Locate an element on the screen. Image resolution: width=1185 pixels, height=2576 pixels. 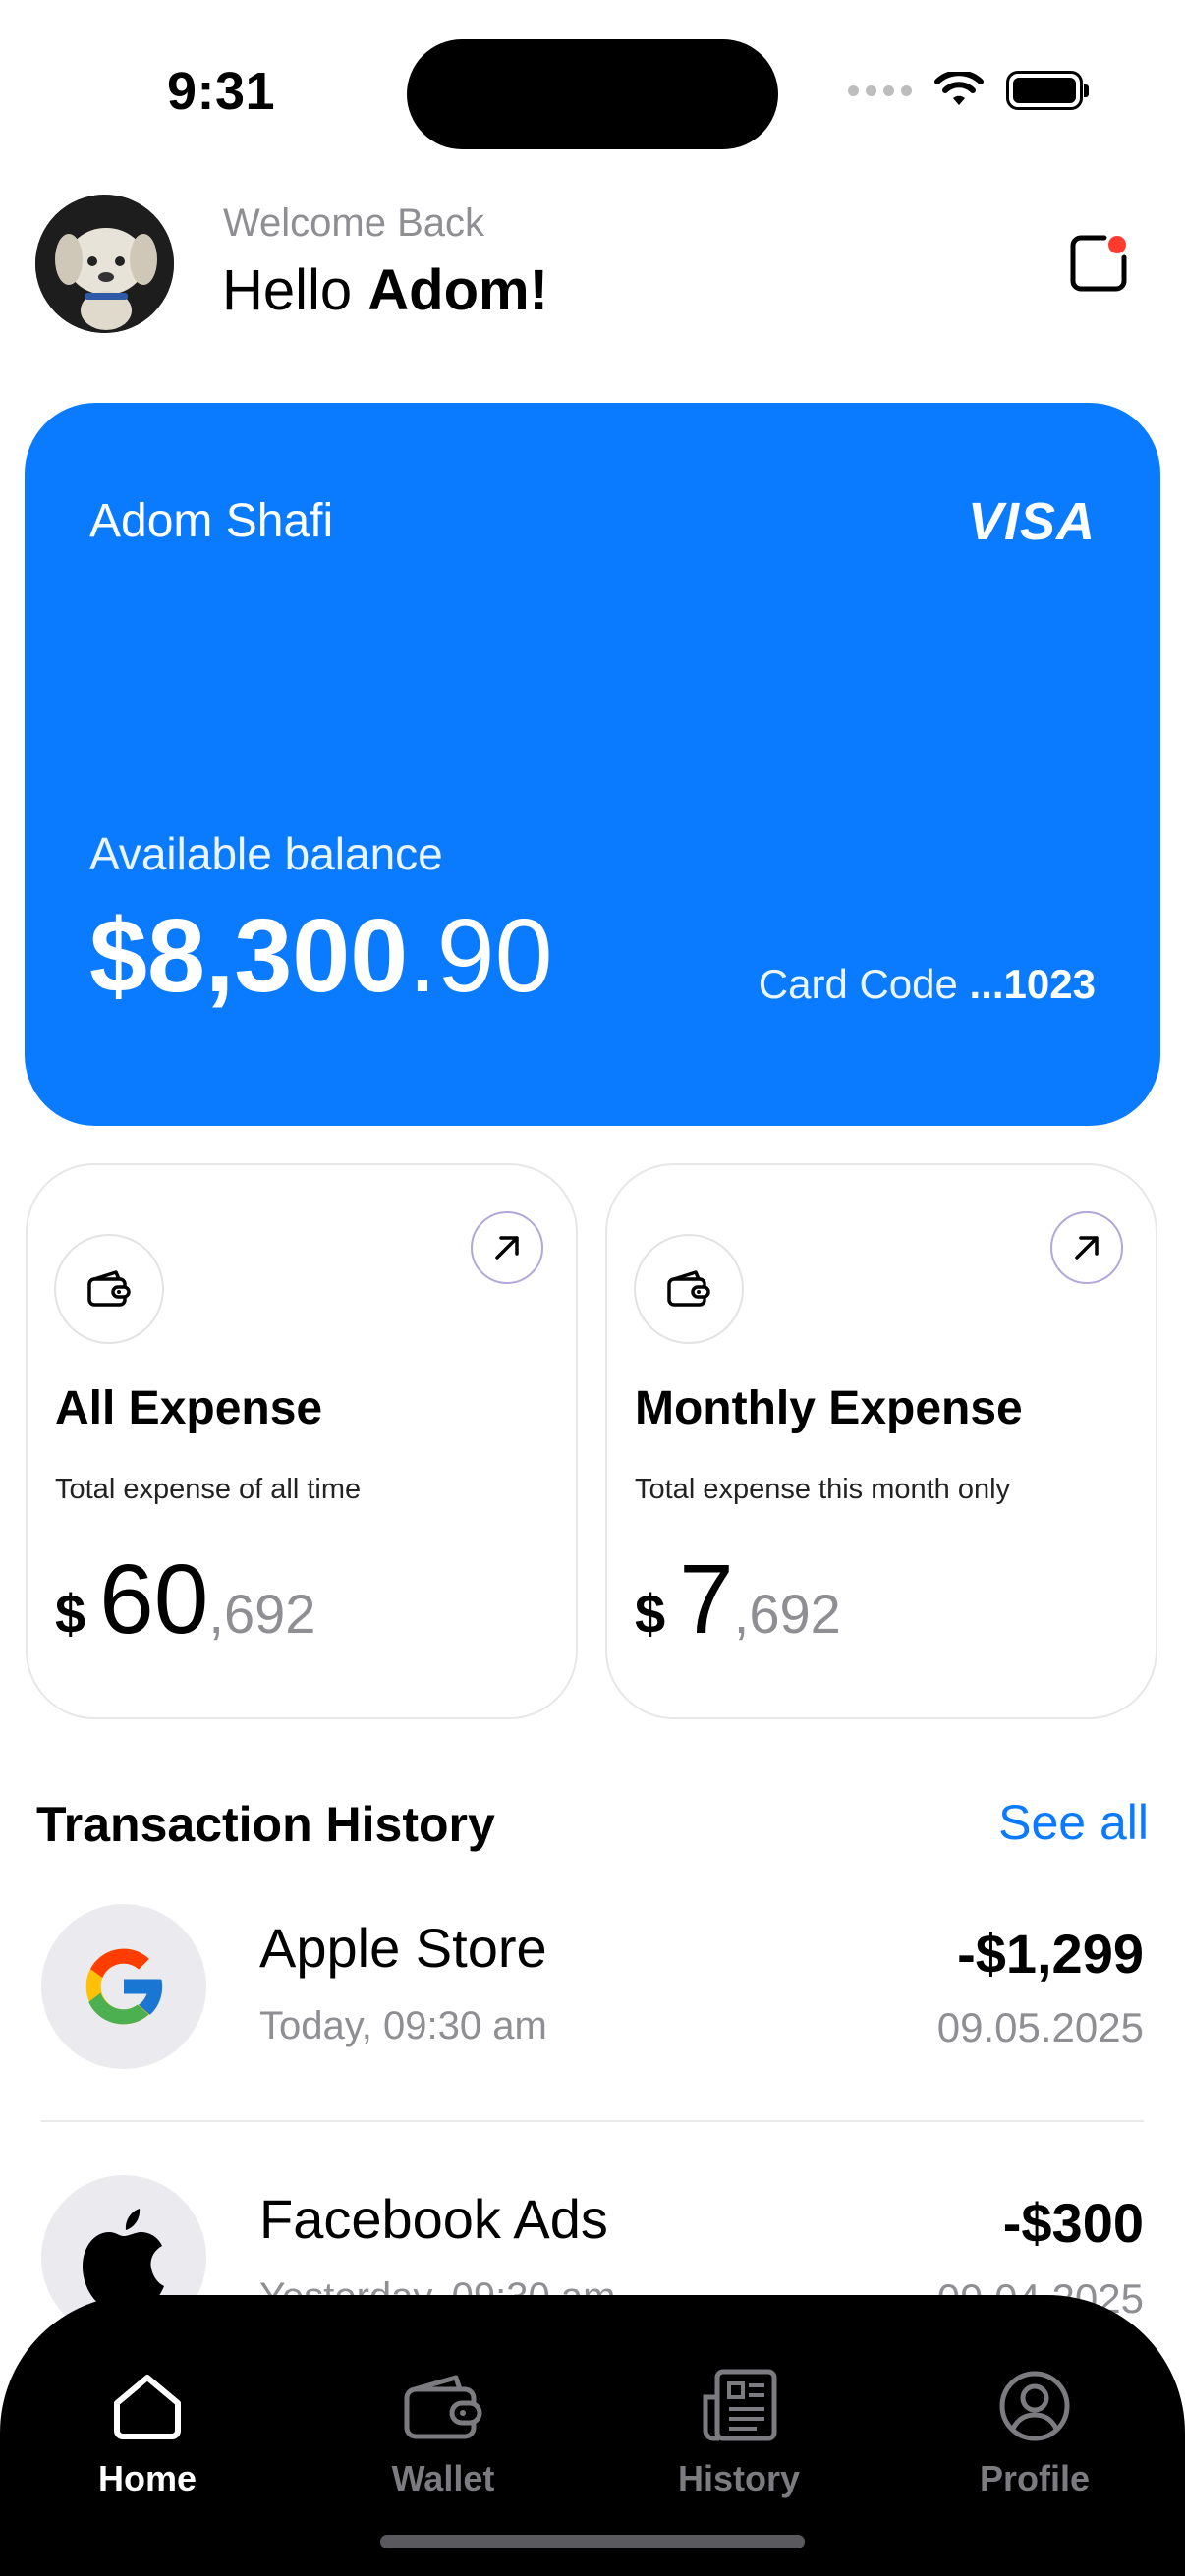
expense-amount-major: 60 is located at coordinates (154, 1599).